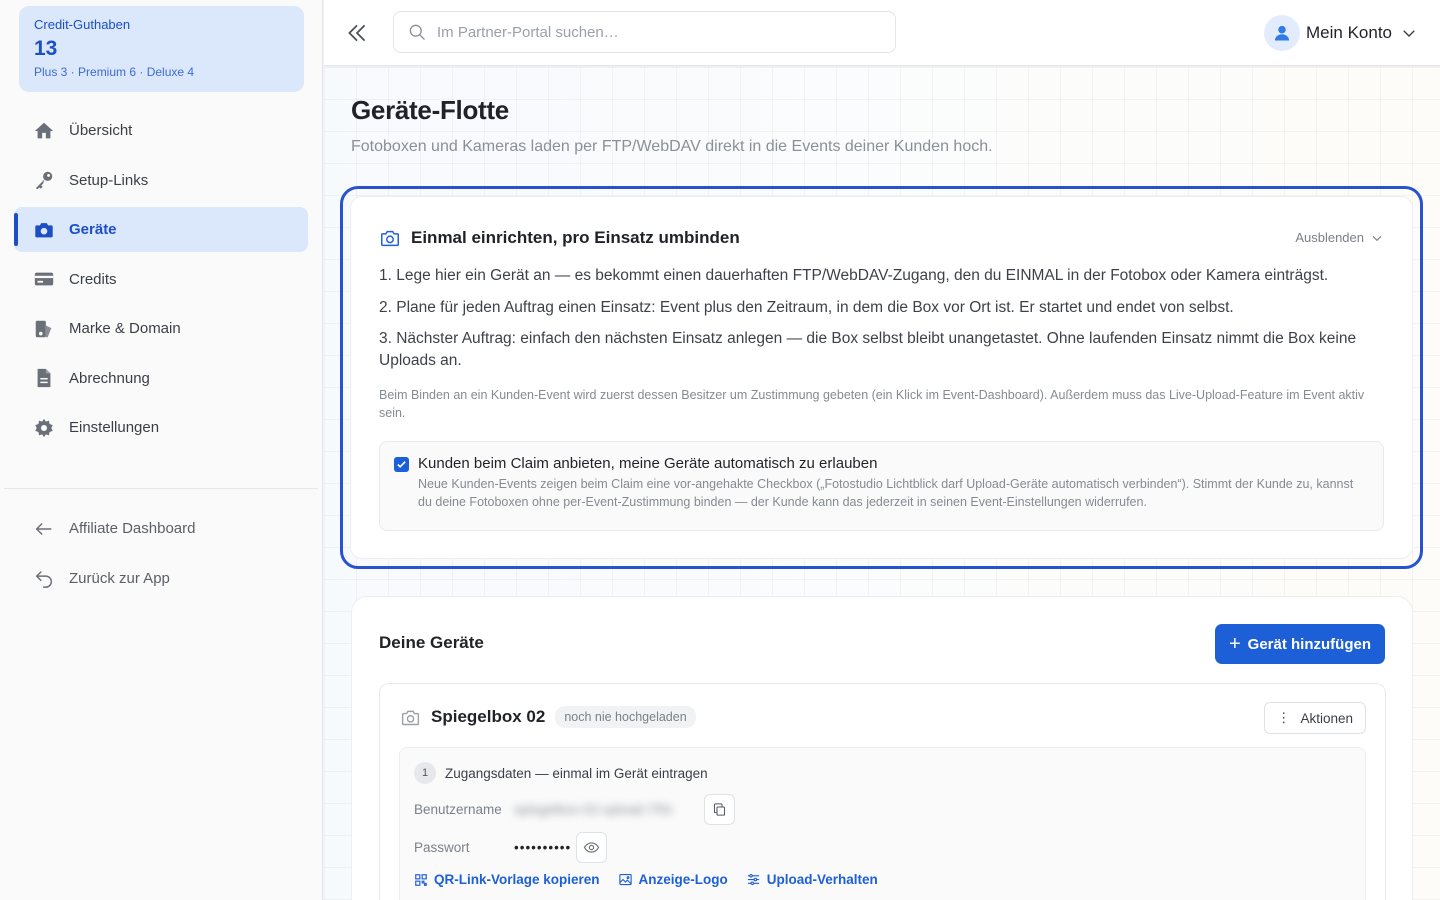 This screenshot has height=900, width=1440. Describe the element at coordinates (161, 180) in the screenshot. I see `sidebar-item-setup-links: Setup-Links` at that location.